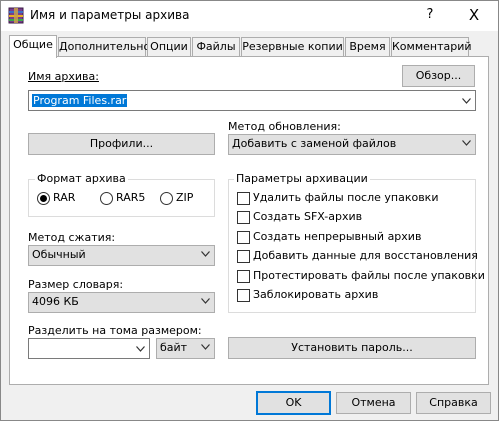 The image size is (499, 421). Describe the element at coordinates (166, 198) in the screenshot. I see `format-zip-radio` at that location.